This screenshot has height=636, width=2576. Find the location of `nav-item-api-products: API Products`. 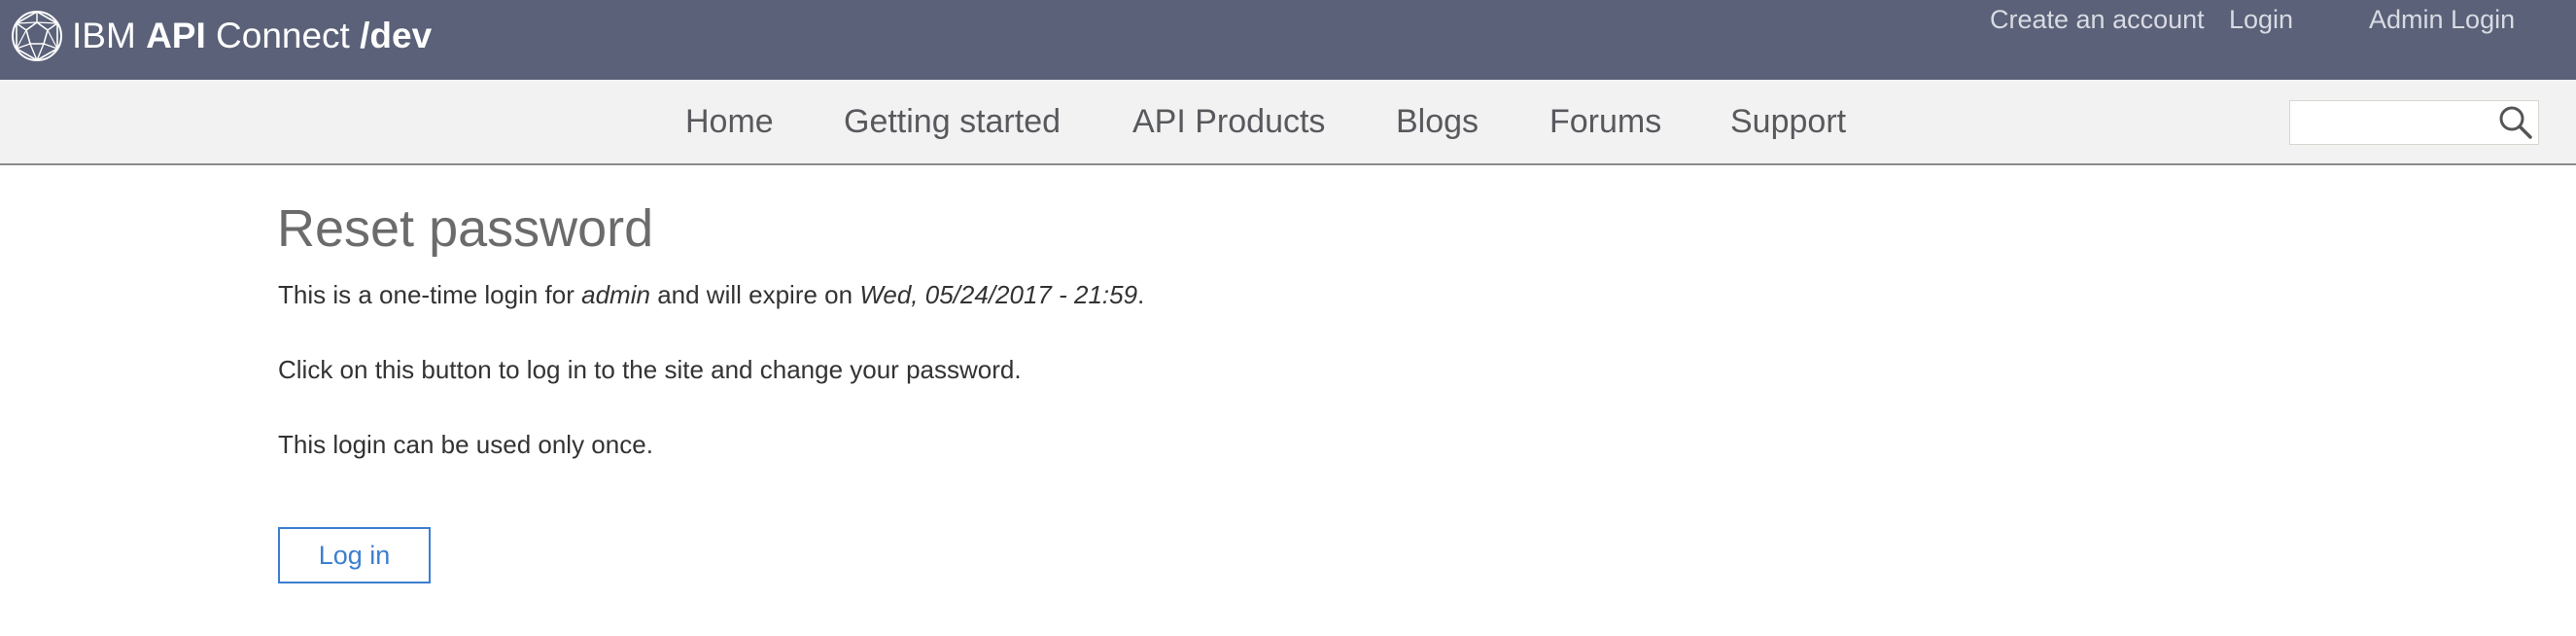

nav-item-api-products: API Products is located at coordinates (1228, 122).